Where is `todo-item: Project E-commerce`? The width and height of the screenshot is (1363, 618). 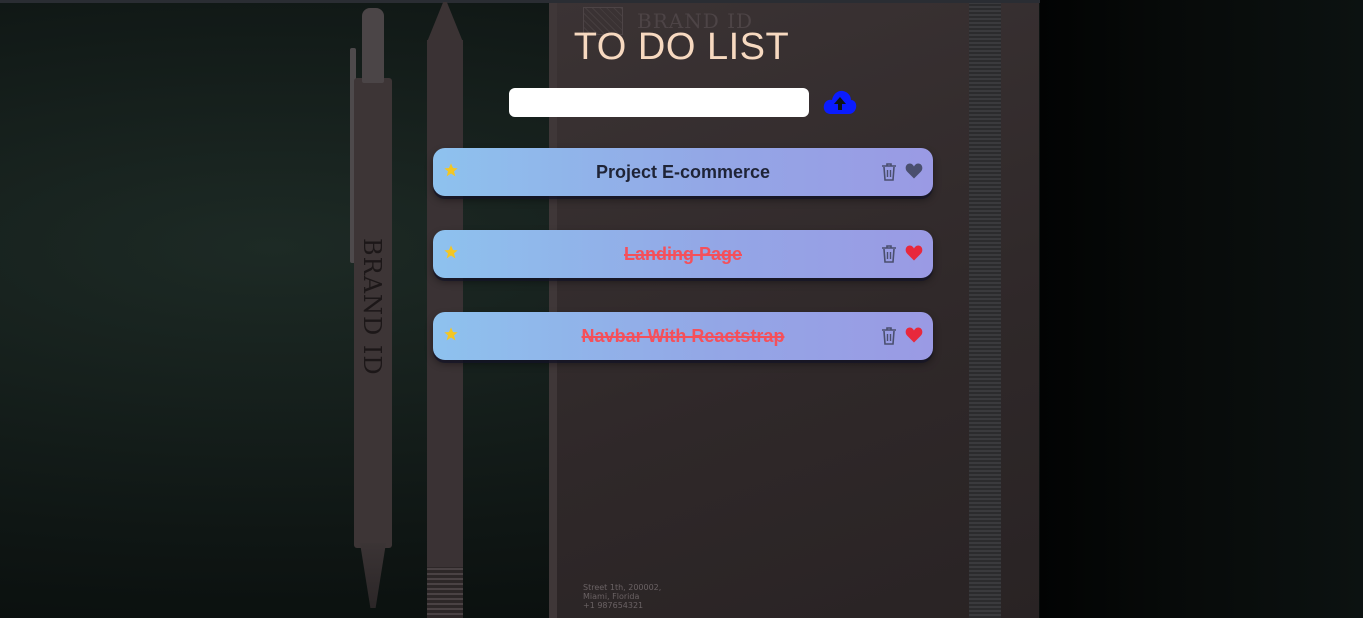 todo-item: Project E-commerce is located at coordinates (683, 172).